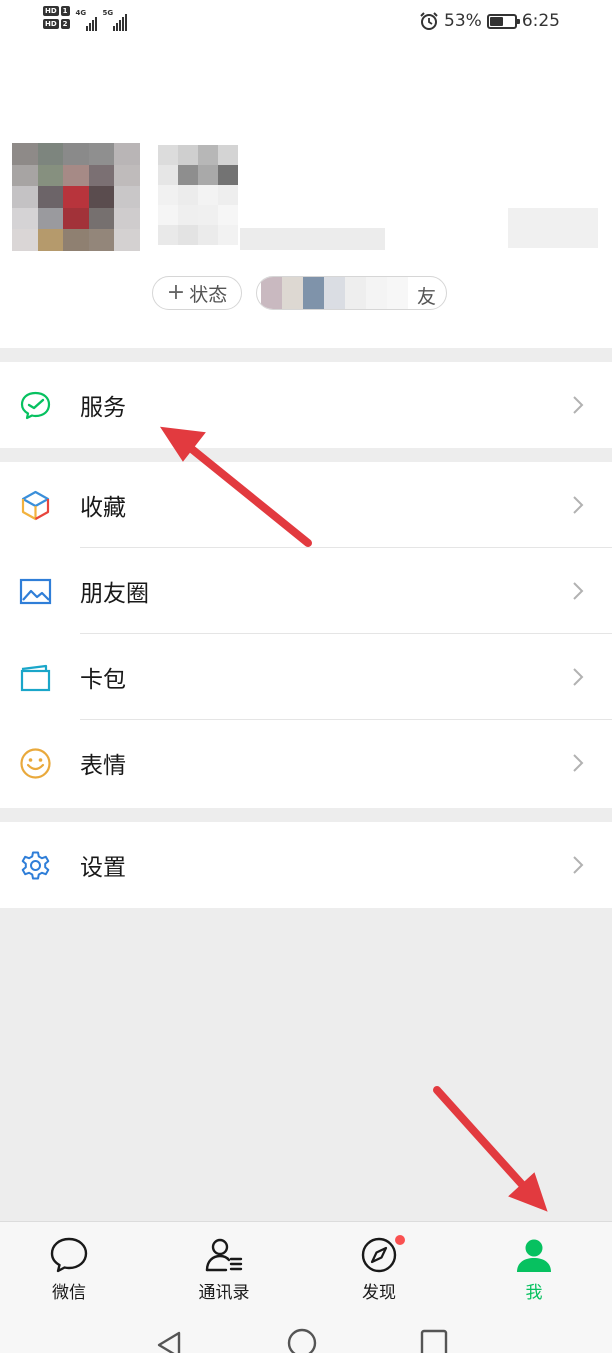 Image resolution: width=612 pixels, height=1353 pixels. I want to click on battery-percent: 53%, so click(463, 21).